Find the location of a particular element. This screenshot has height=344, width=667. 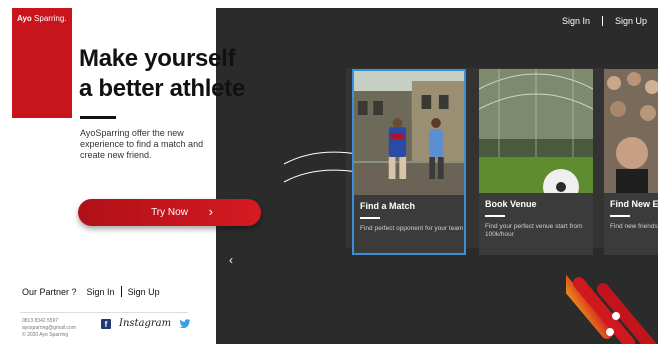

bottom-sign-up-link: Sign Up is located at coordinates (144, 292).